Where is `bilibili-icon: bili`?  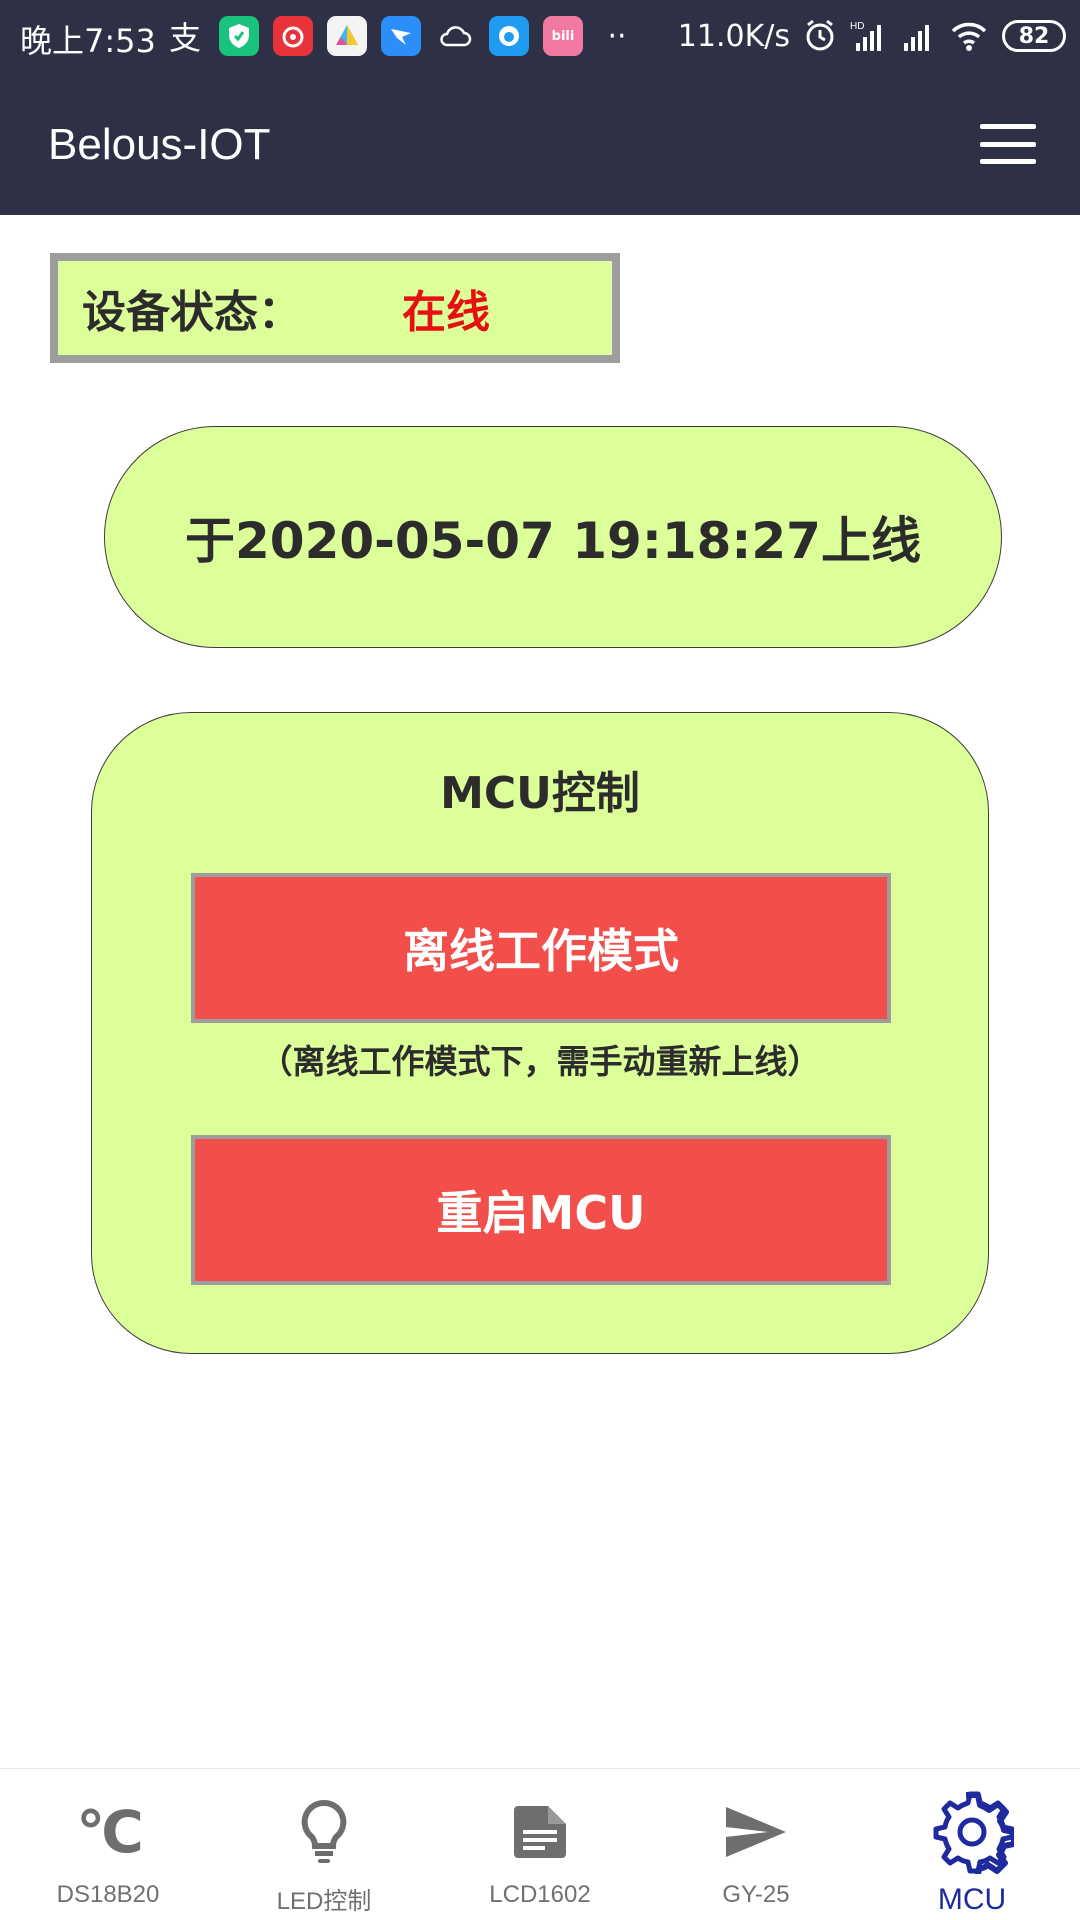
bilibili-icon: bili is located at coordinates (563, 36).